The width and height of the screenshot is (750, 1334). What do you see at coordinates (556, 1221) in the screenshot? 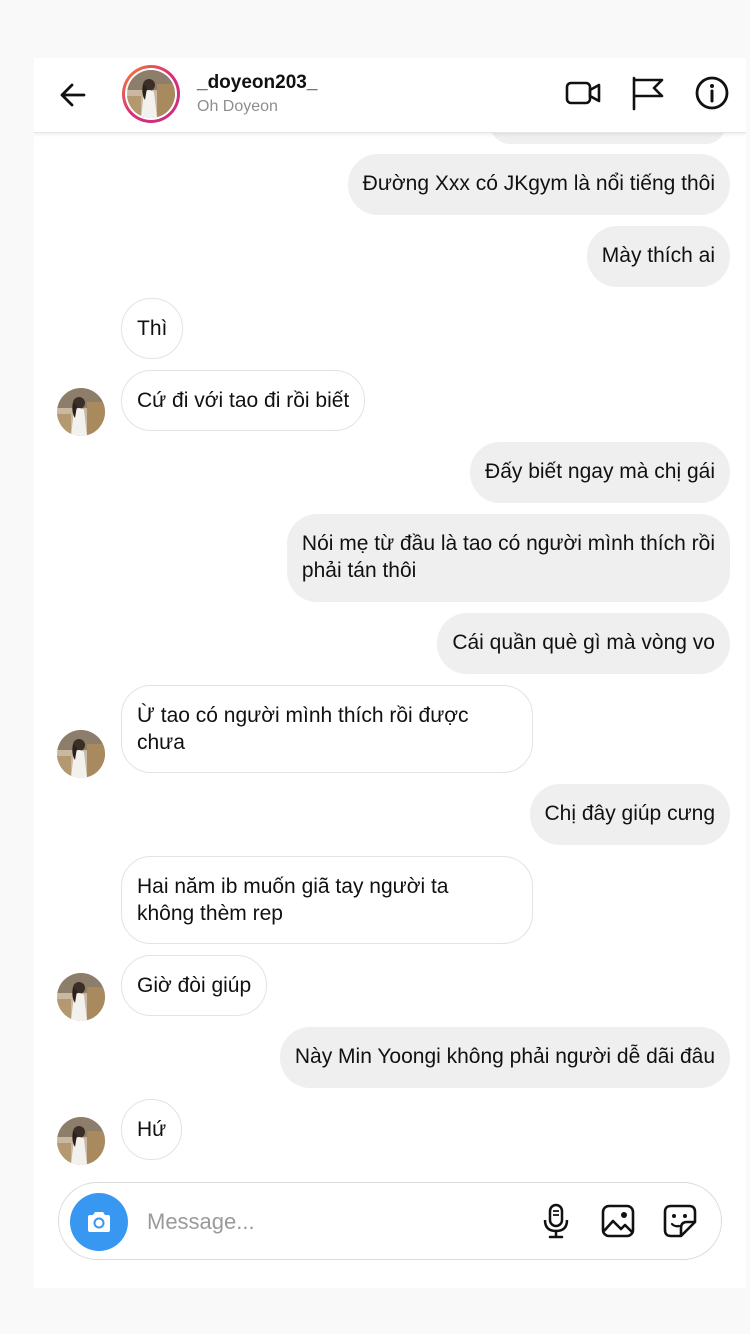
I see `microphone-icon` at bounding box center [556, 1221].